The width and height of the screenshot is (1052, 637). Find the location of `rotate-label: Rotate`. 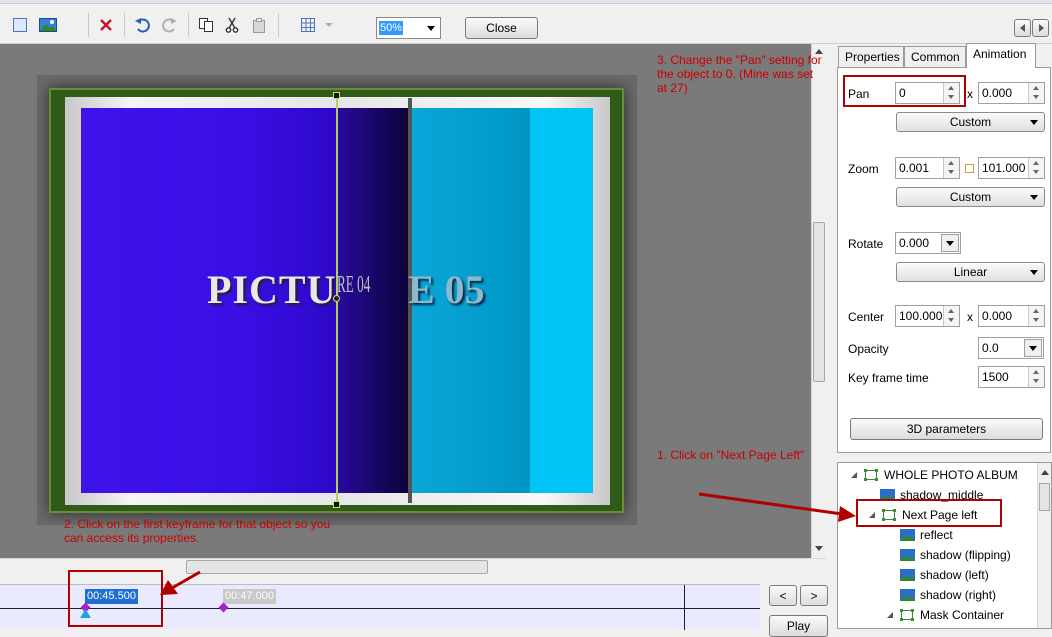

rotate-label: Rotate is located at coordinates (866, 244).